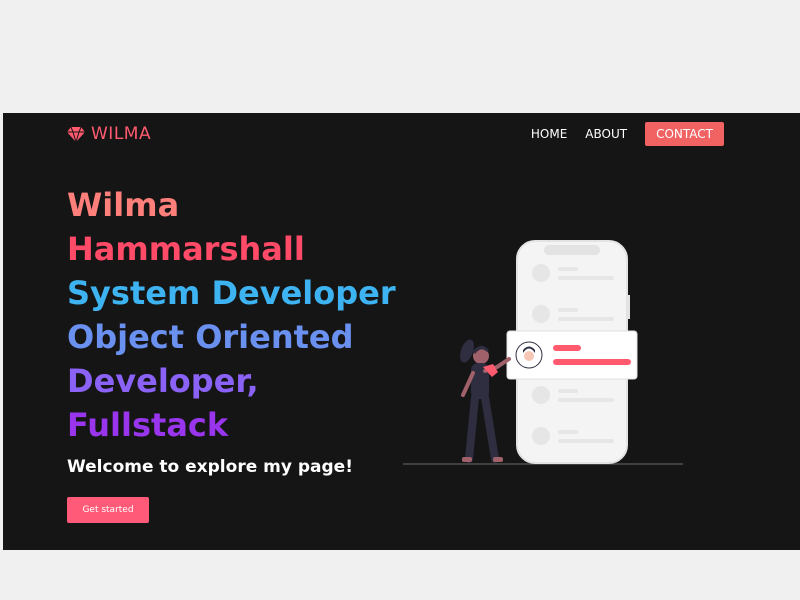 Image resolution: width=800 pixels, height=600 pixels. What do you see at coordinates (549, 134) in the screenshot?
I see `nav-home-link: HOME` at bounding box center [549, 134].